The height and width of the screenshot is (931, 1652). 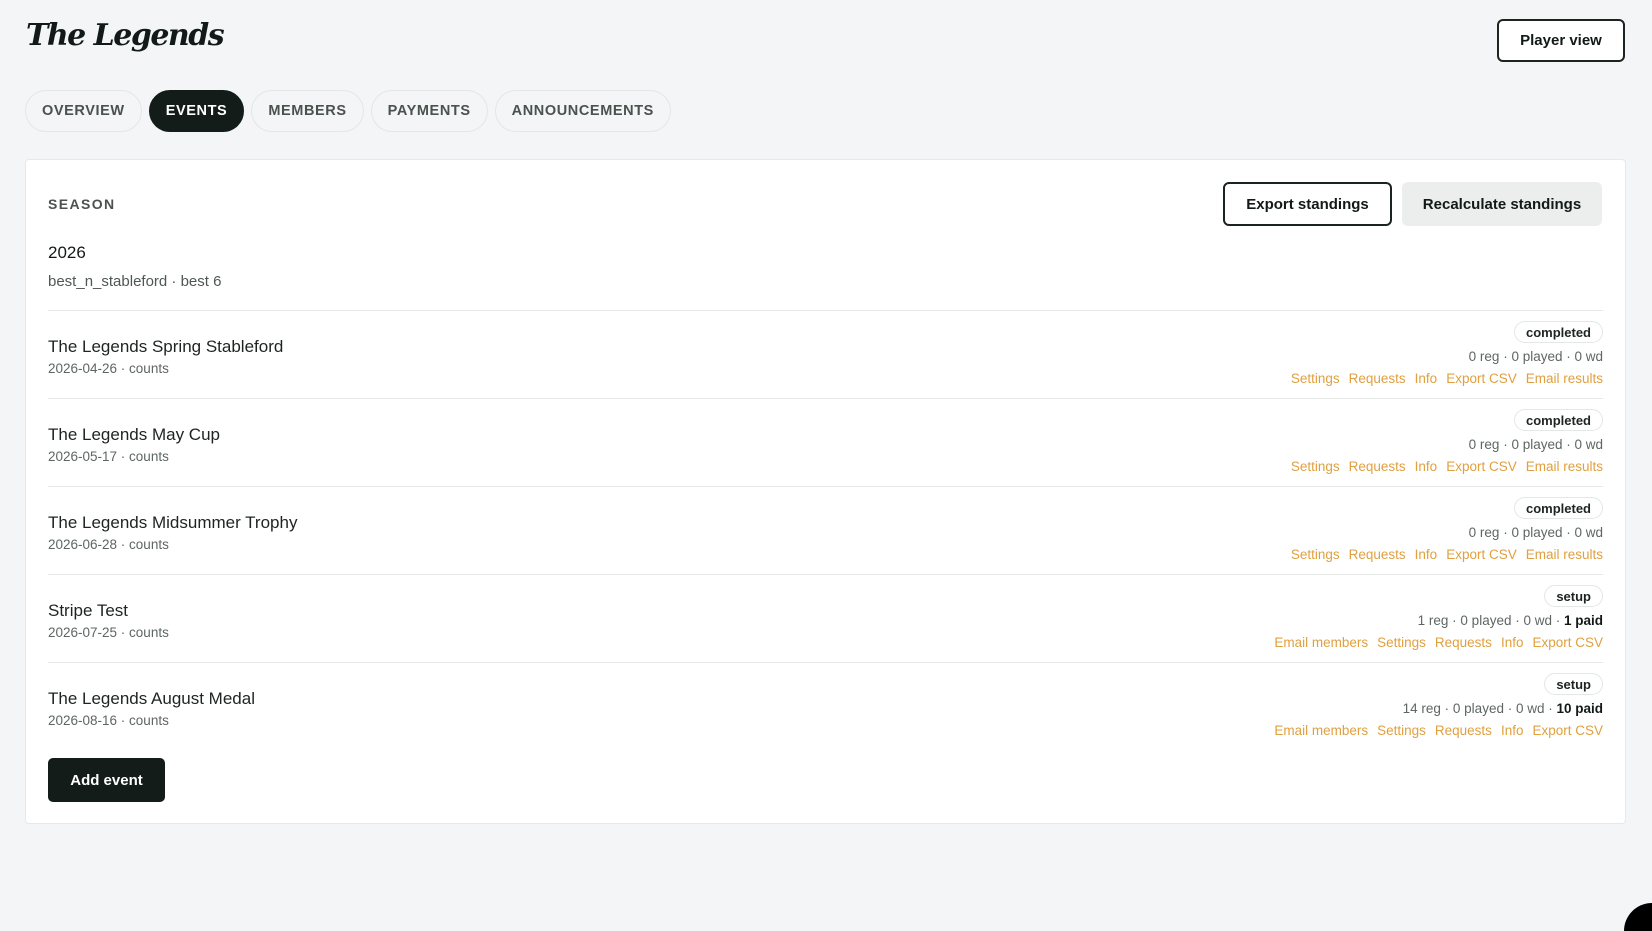 I want to click on app-logo: The Legends, so click(x=125, y=35).